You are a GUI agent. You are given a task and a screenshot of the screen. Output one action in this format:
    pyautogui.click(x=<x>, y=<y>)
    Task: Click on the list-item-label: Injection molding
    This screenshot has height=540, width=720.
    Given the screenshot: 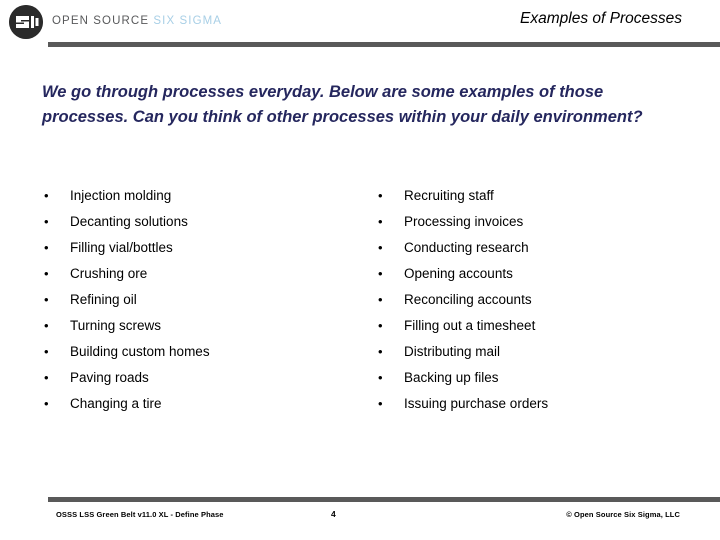 What is the action you would take?
    pyautogui.click(x=121, y=195)
    